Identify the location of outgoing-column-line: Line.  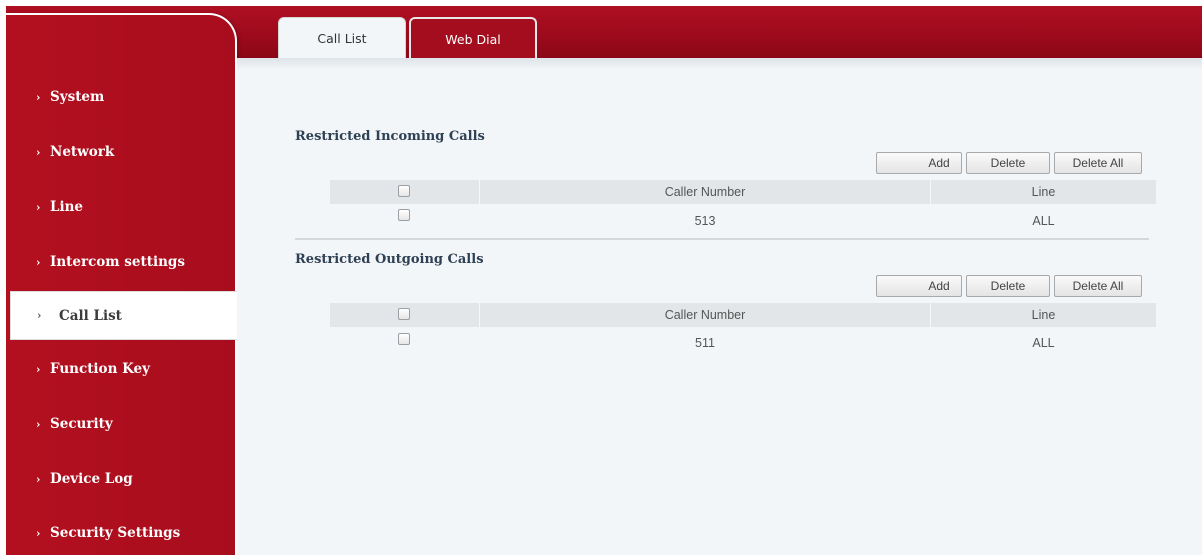
(1043, 315).